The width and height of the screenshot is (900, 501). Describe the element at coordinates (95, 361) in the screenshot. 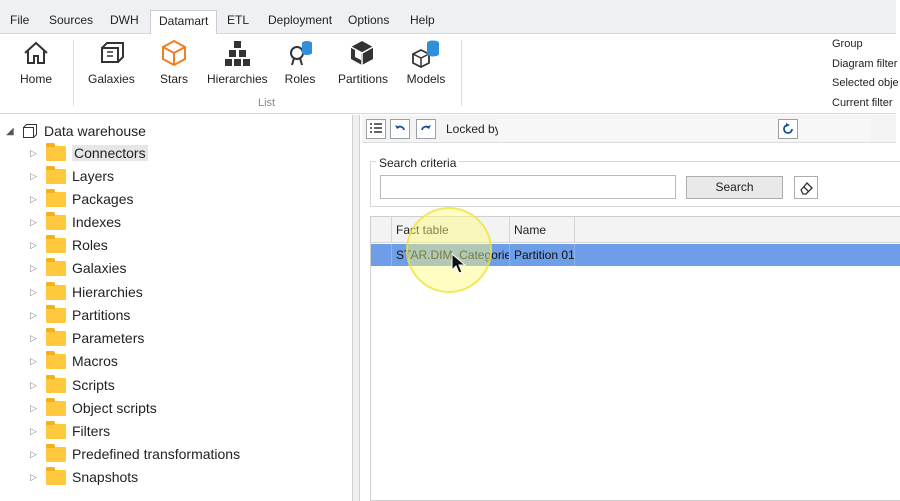

I see `tree-item-label: Macros` at that location.